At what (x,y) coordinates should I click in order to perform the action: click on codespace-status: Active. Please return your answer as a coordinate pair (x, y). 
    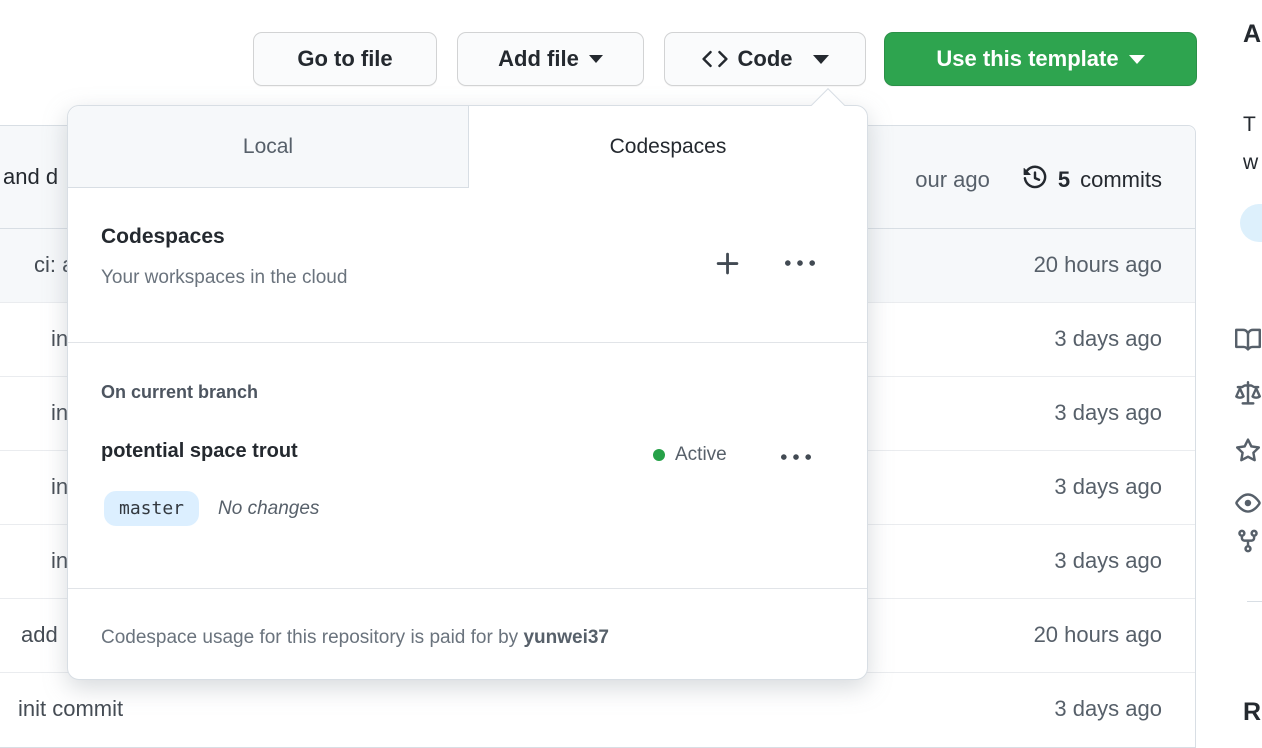
    Looking at the image, I should click on (690, 455).